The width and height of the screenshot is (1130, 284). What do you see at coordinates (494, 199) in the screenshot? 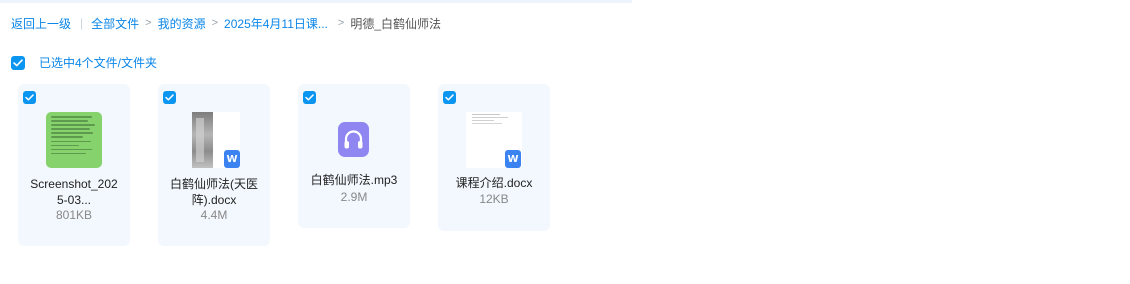
I see `file-size: 12KB` at bounding box center [494, 199].